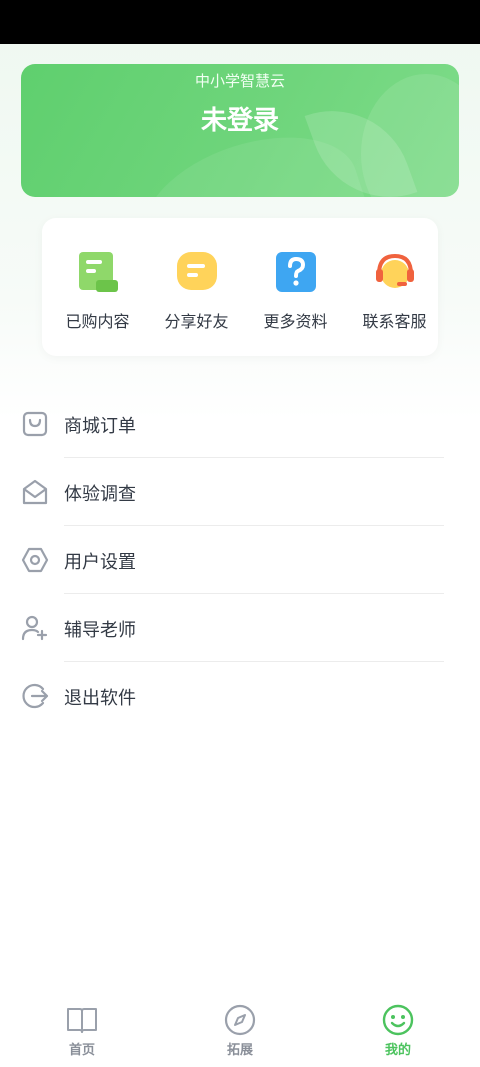 This screenshot has width=480, height=1067. Describe the element at coordinates (398, 1020) in the screenshot. I see `smiley-icon` at that location.